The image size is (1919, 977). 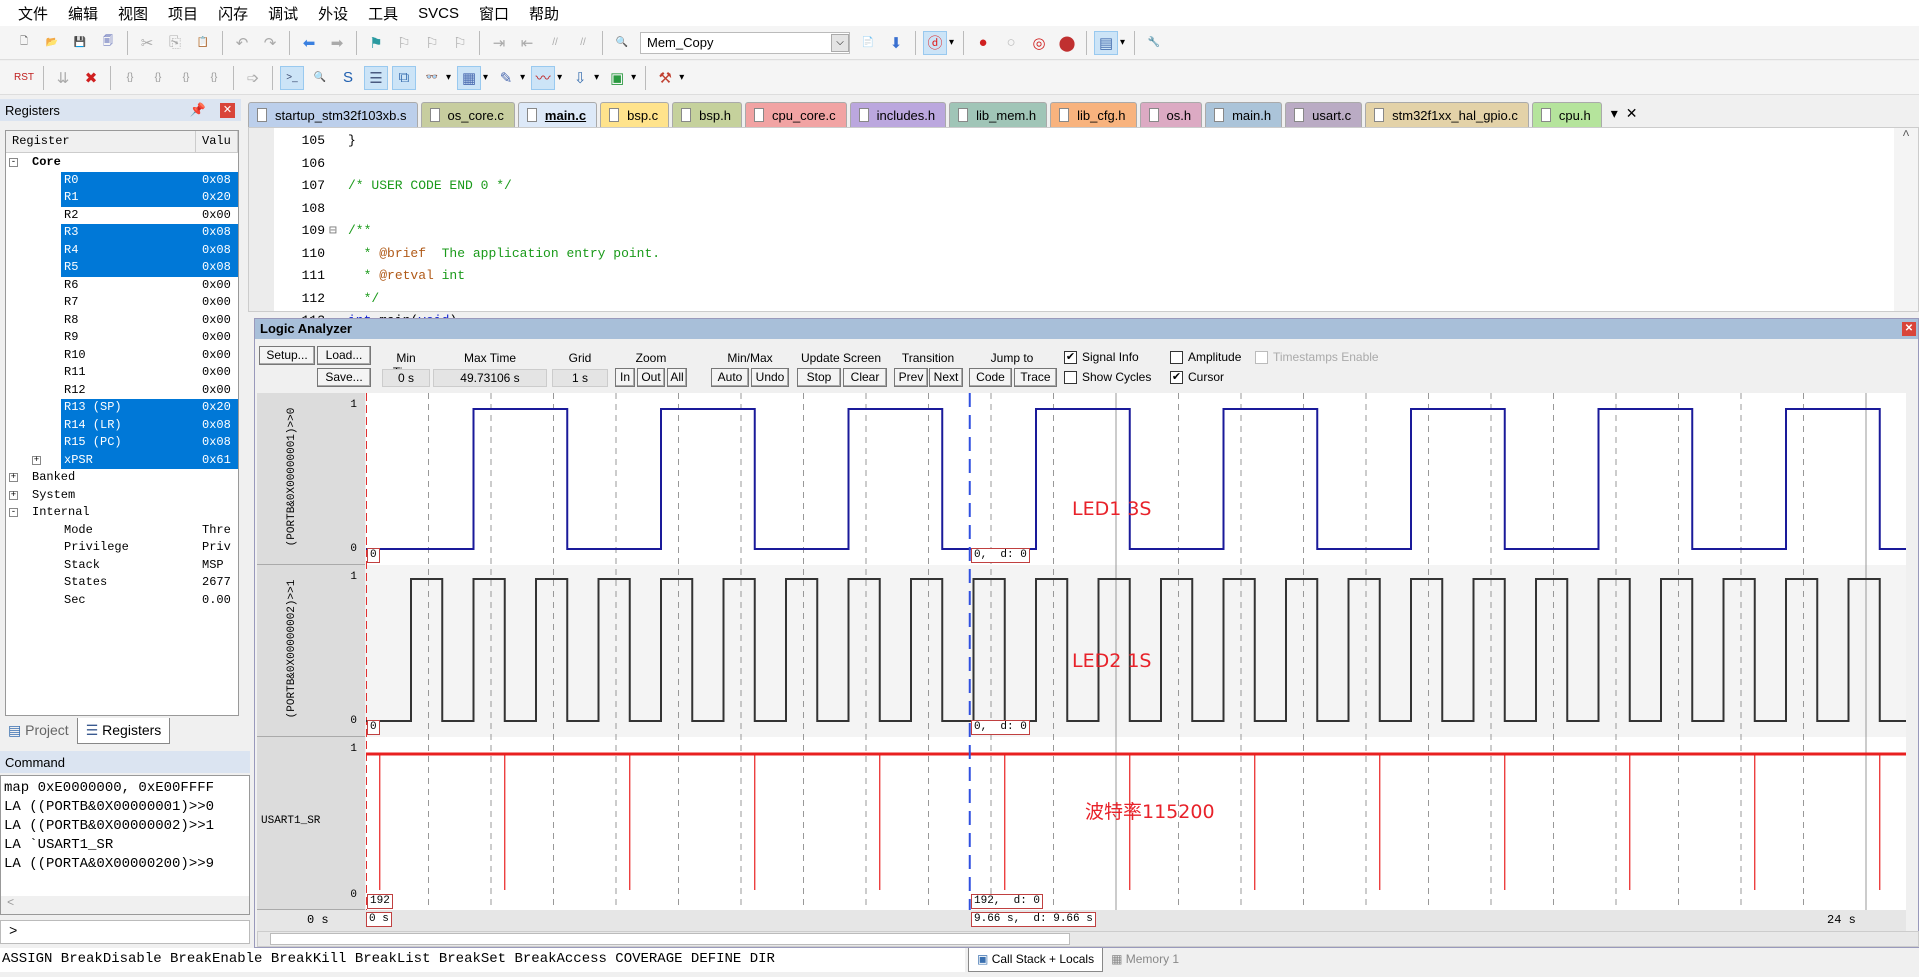 What do you see at coordinates (376, 77) in the screenshot?
I see `registers-window-icon: ☰` at bounding box center [376, 77].